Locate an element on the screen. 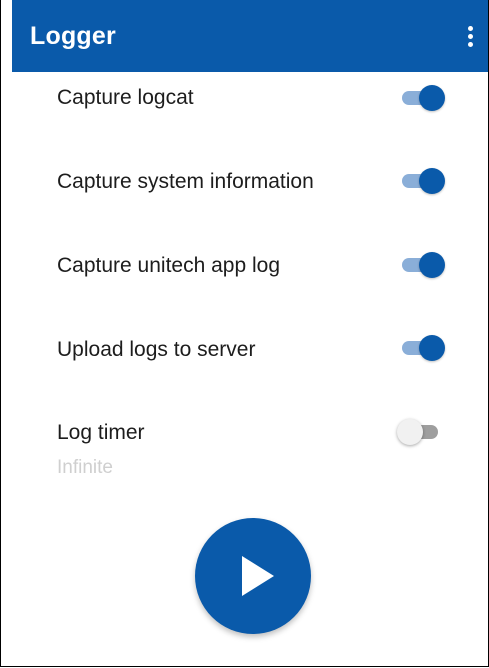 The height and width of the screenshot is (668, 489). capture-system-information-switch is located at coordinates (424, 181).